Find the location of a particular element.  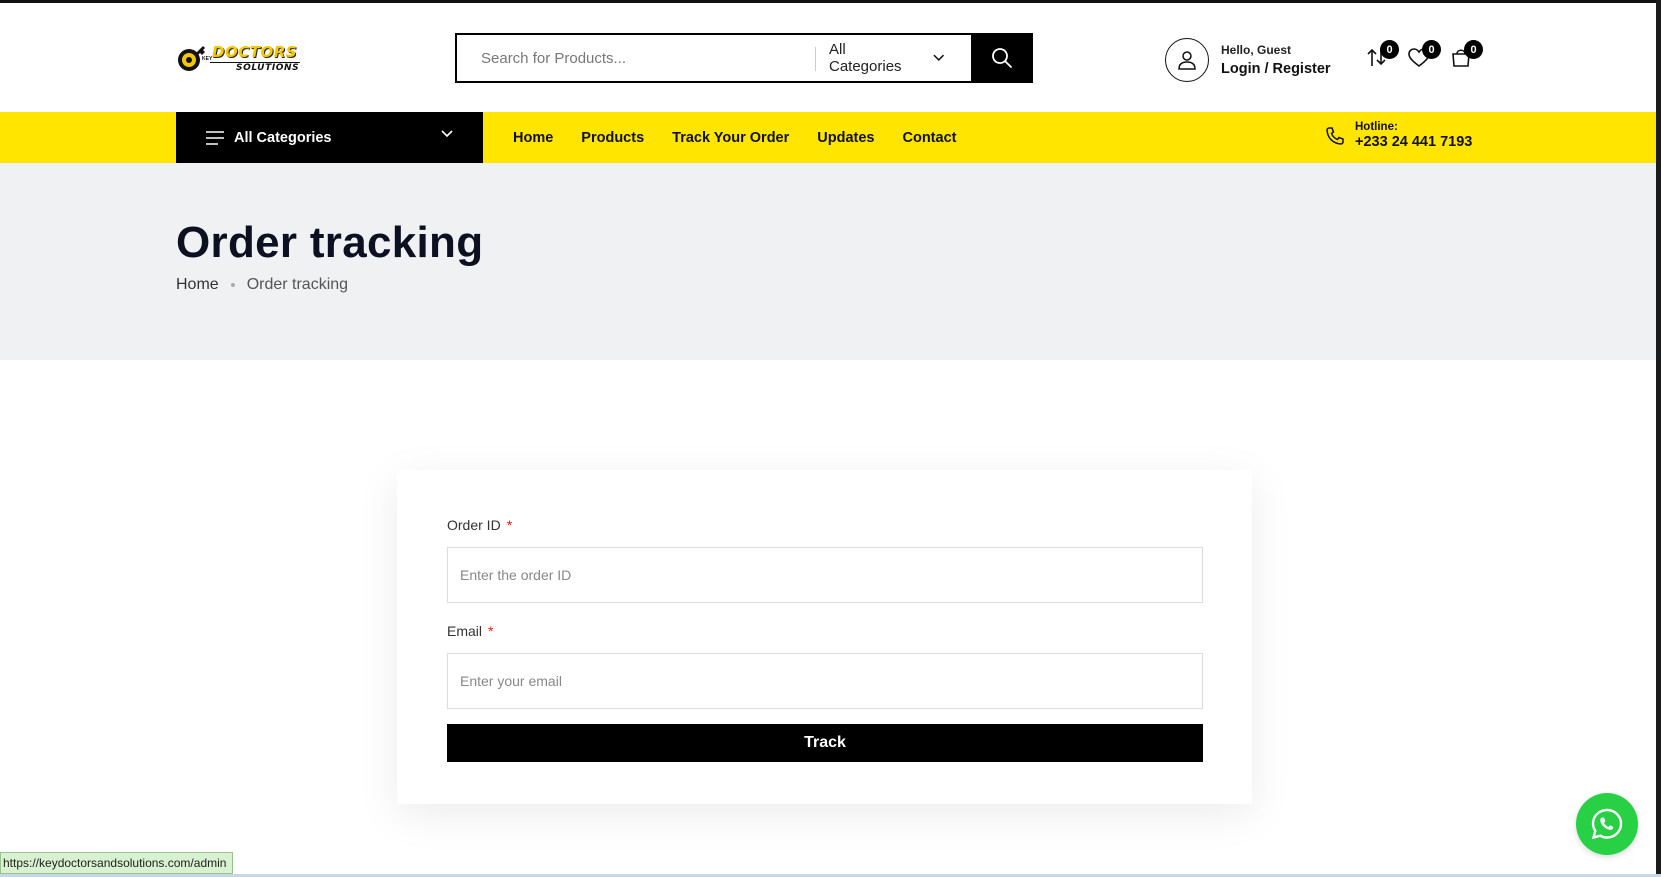

track-button: Track is located at coordinates (825, 743).